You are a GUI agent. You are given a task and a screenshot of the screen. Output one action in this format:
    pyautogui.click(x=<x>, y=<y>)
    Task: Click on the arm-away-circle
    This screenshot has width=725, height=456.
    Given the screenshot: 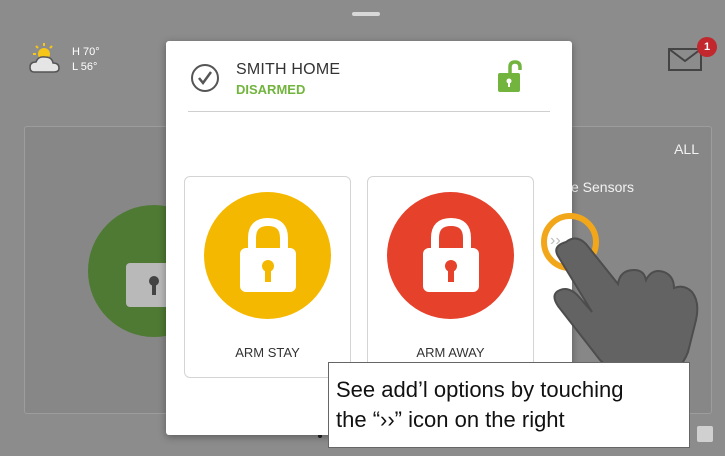 What is the action you would take?
    pyautogui.click(x=450, y=255)
    